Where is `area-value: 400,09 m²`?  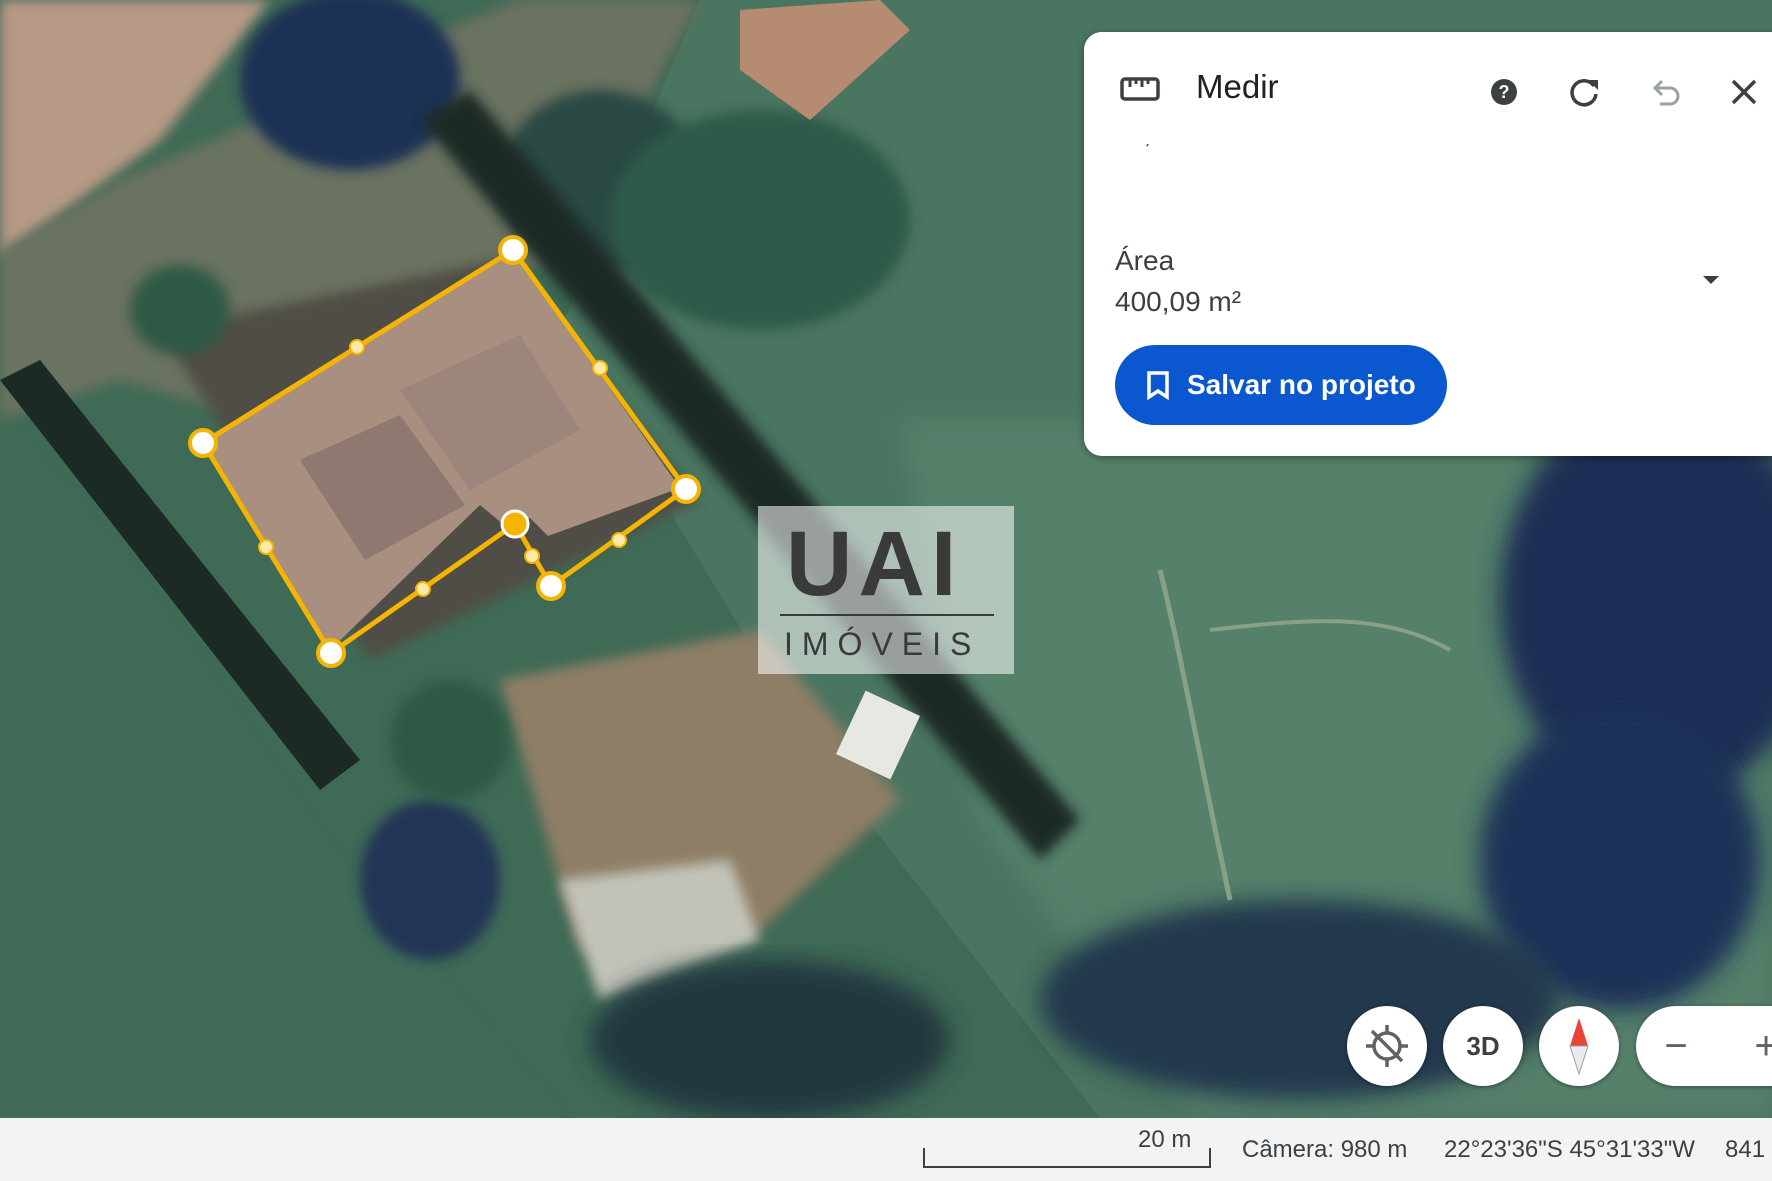 area-value: 400,09 m² is located at coordinates (1178, 301).